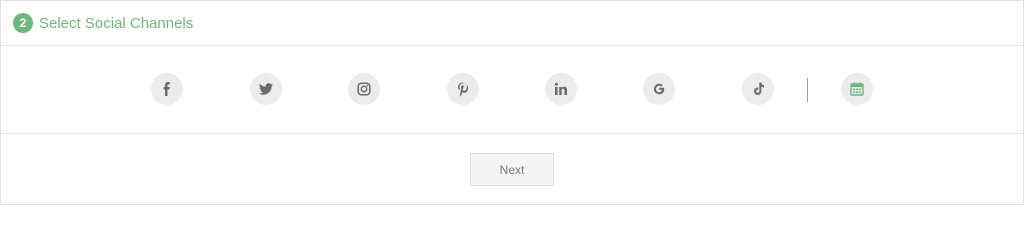 Image resolution: width=1024 pixels, height=240 pixels. I want to click on next-button: Next, so click(512, 169).